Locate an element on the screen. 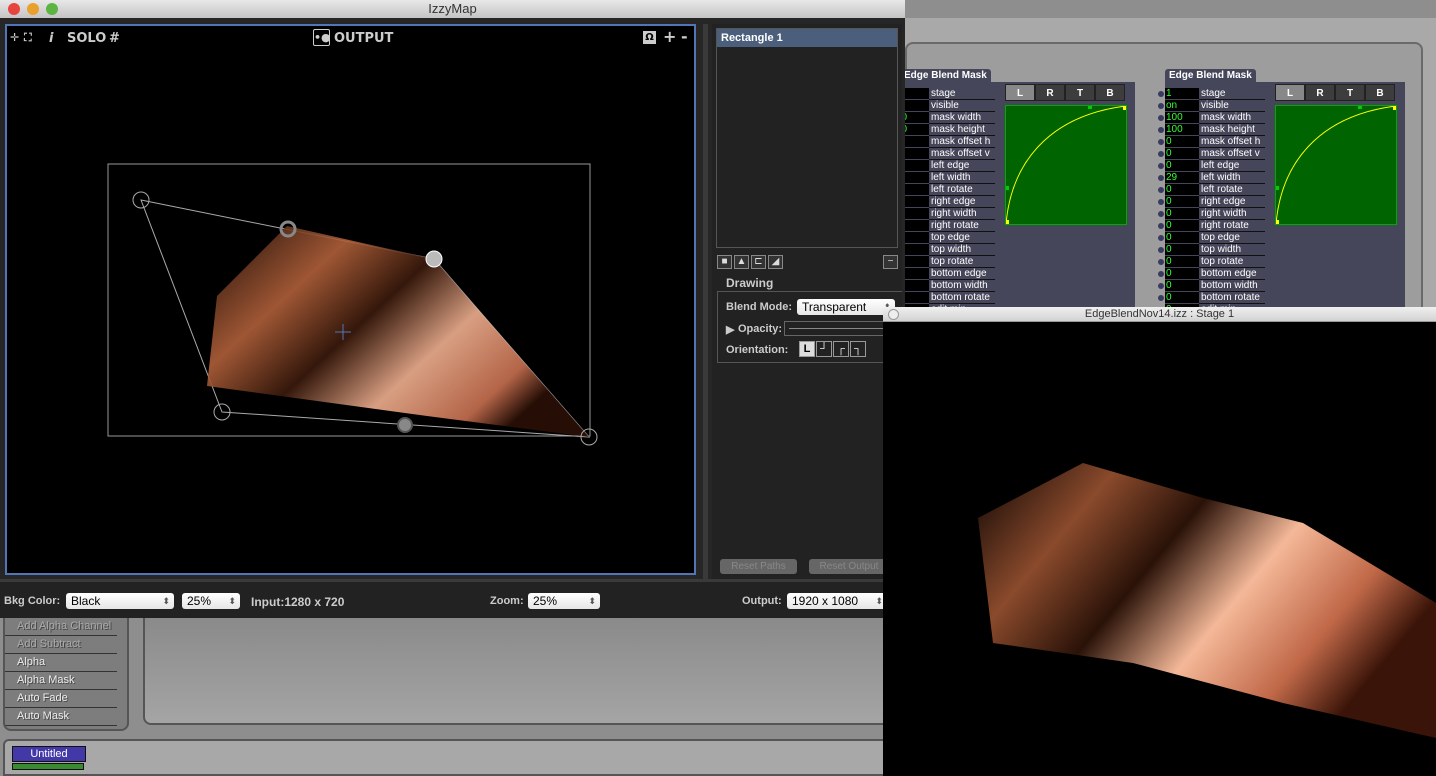 The image size is (1436, 776). reset-output-button: Reset Output is located at coordinates (849, 566).